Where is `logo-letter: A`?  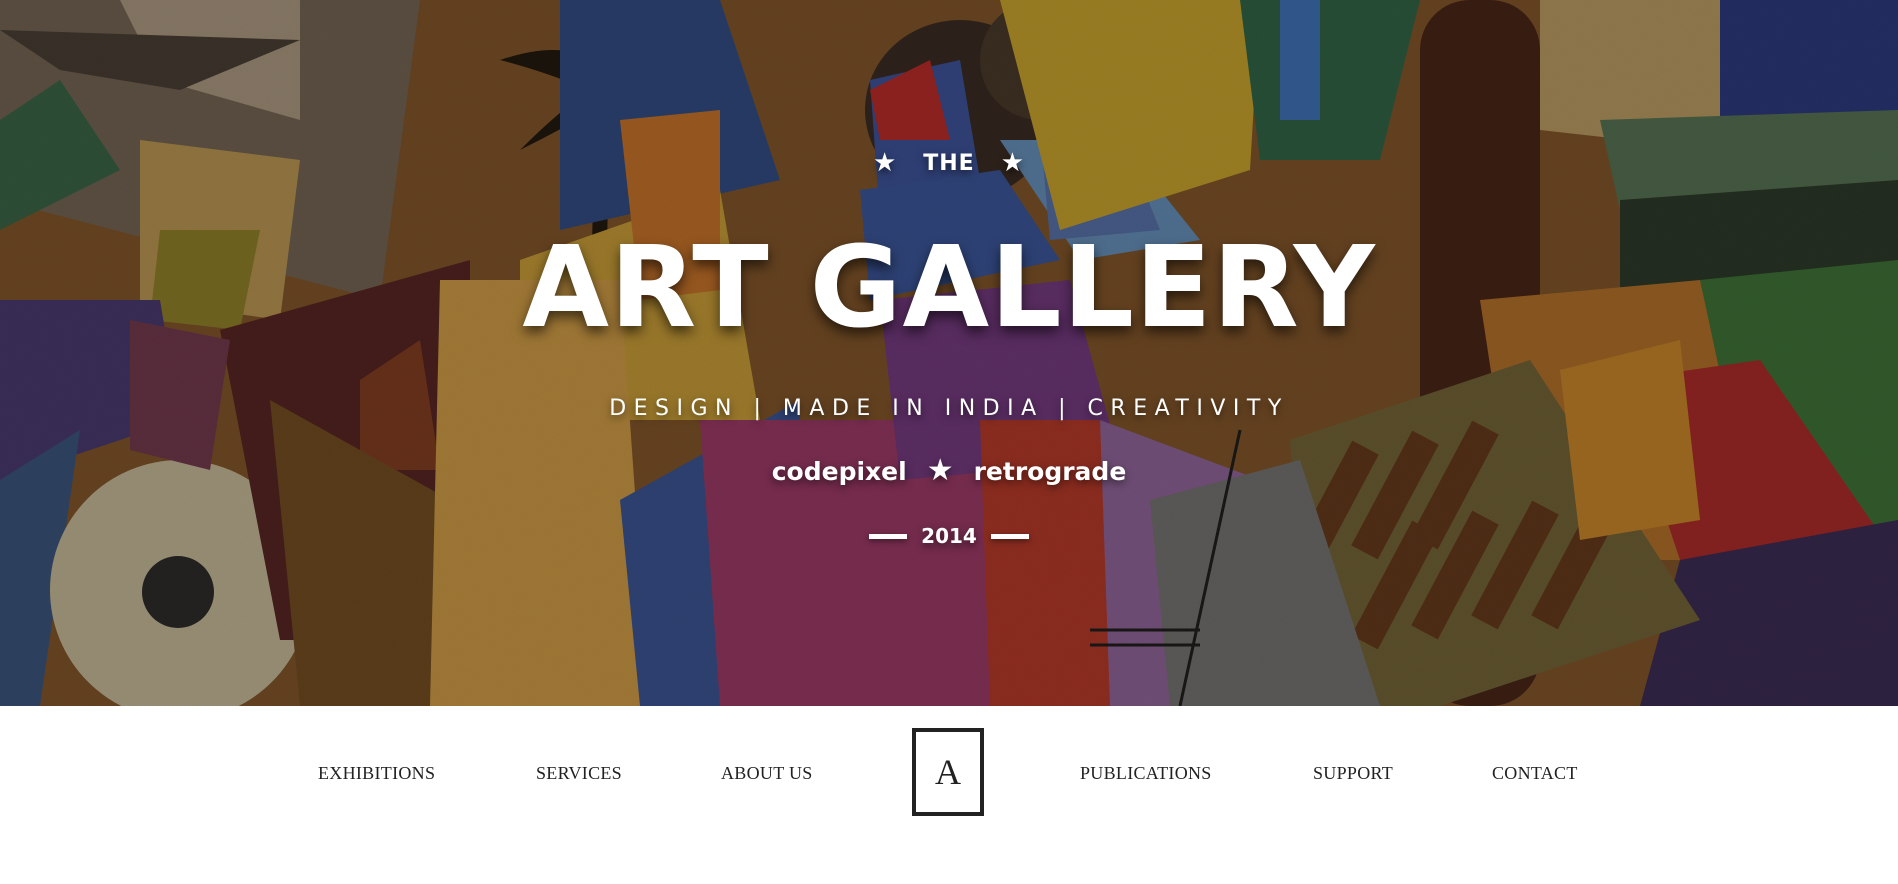
logo-letter: A is located at coordinates (948, 772).